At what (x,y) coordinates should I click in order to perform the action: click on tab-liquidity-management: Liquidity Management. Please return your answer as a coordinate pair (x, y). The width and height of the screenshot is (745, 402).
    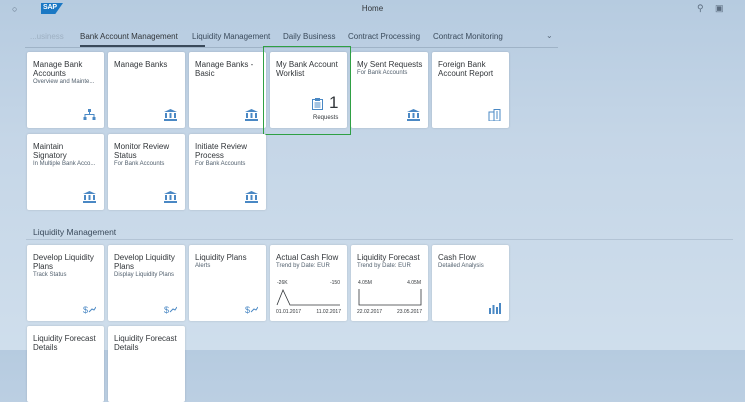
    Looking at the image, I should click on (231, 36).